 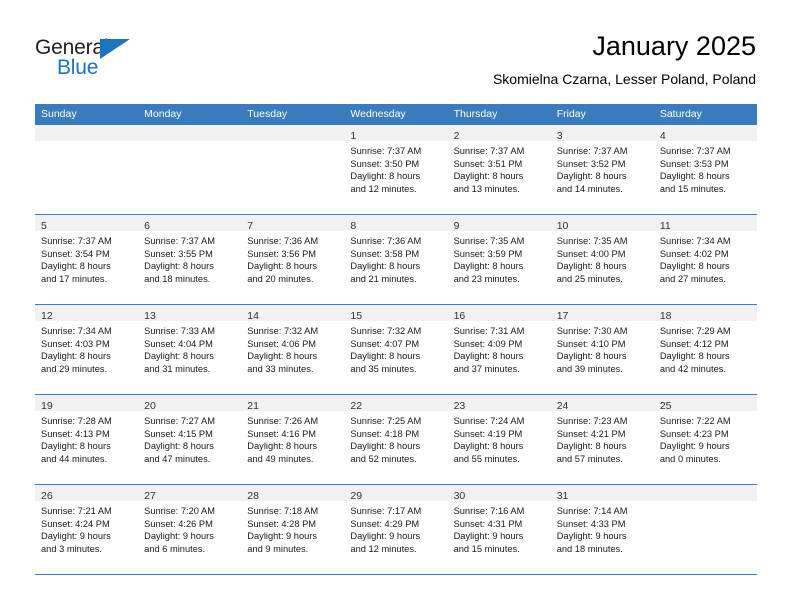 I want to click on daylight-text-cont: and 18 minutes., so click(x=589, y=548).